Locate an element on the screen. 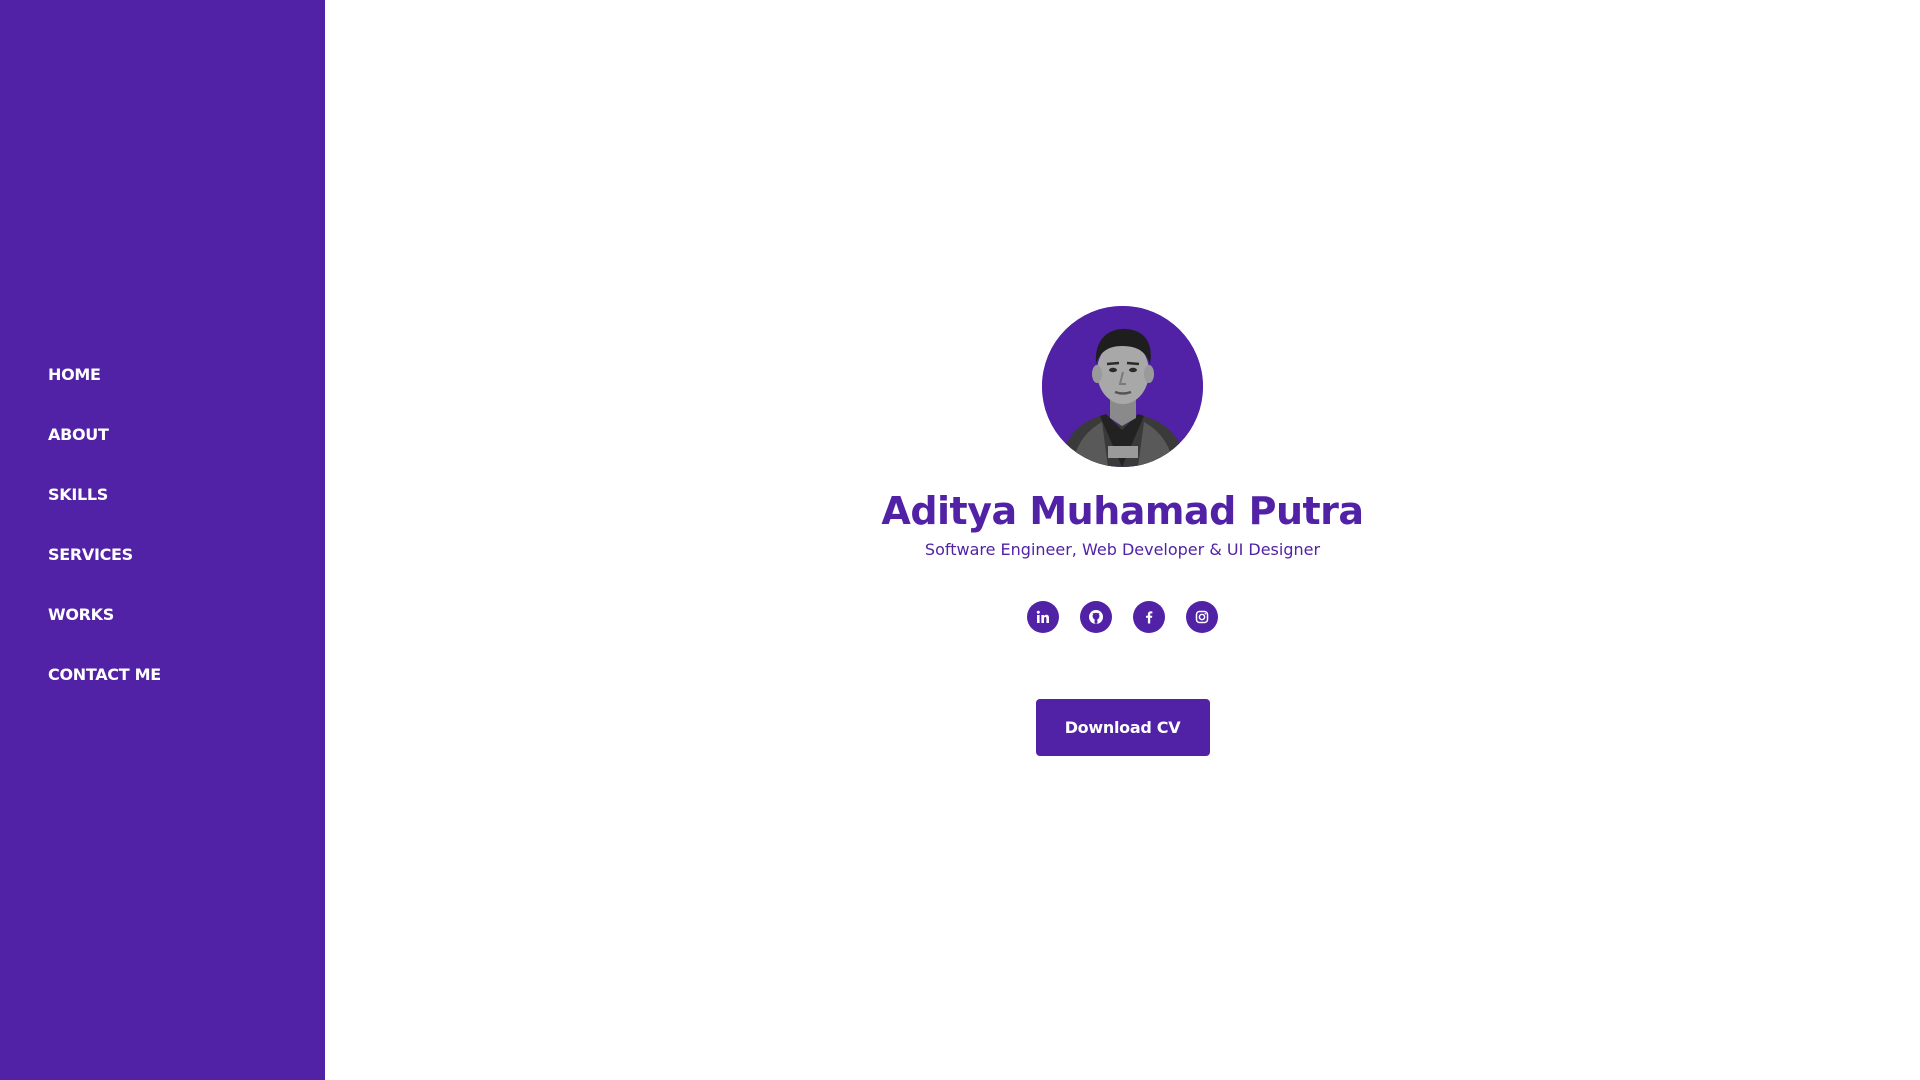 This screenshot has width=1920, height=1080. instagram-icon is located at coordinates (1202, 617).